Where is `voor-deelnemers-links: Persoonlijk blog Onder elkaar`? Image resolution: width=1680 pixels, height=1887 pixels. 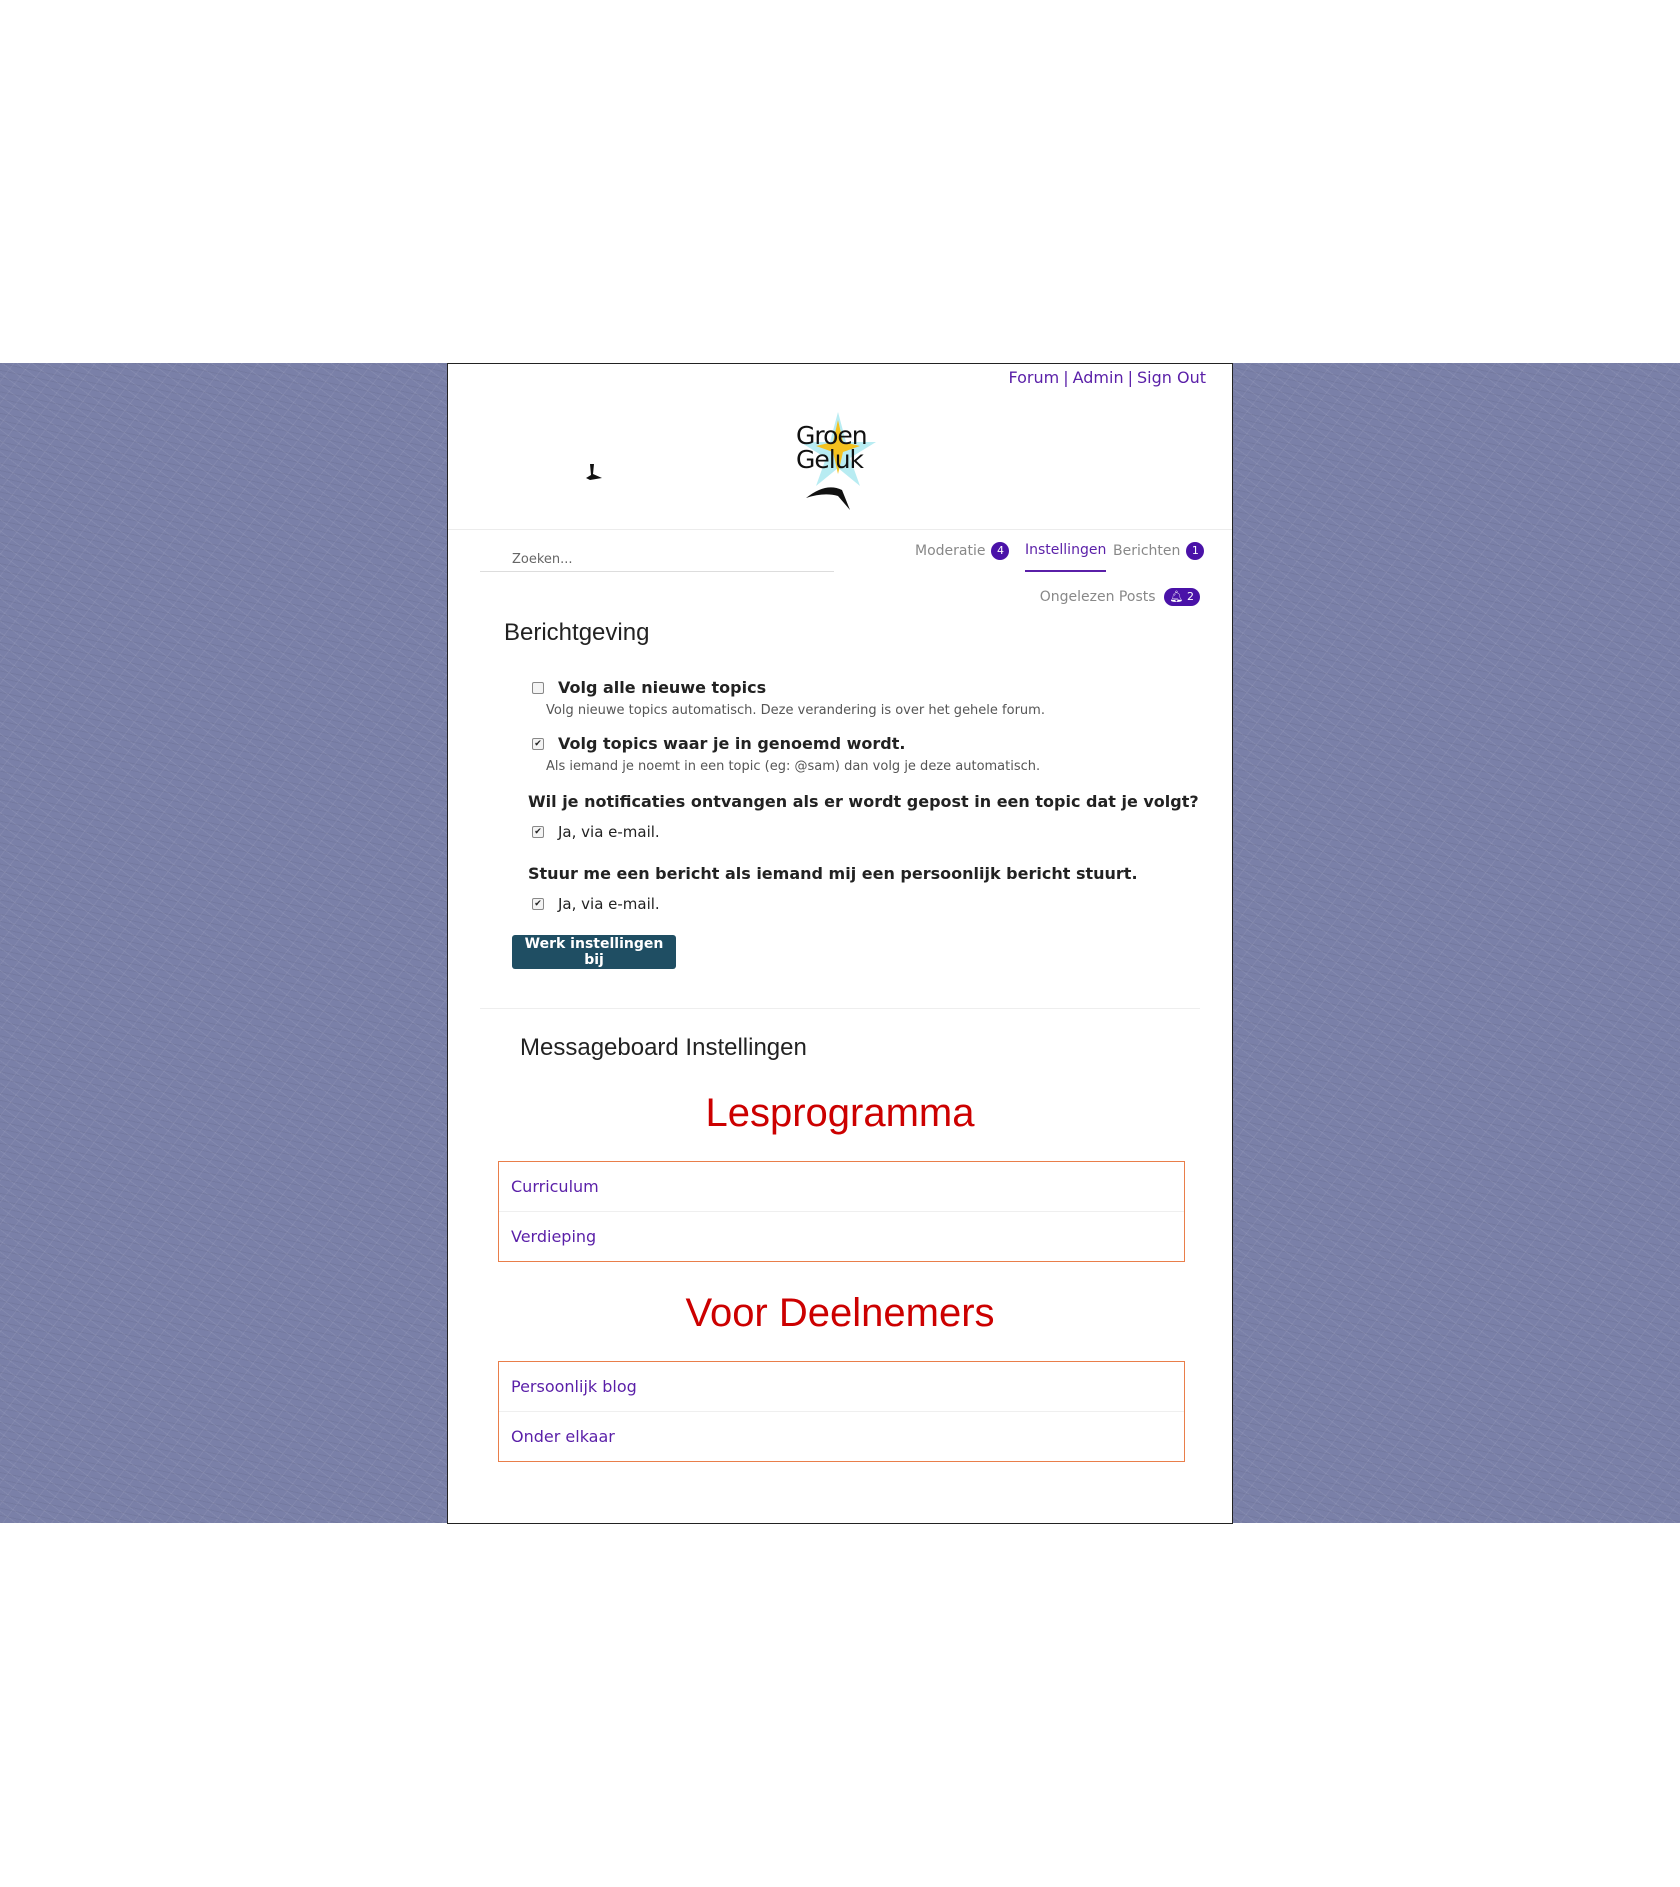
voor-deelnemers-links: Persoonlijk blog Onder elkaar is located at coordinates (841, 1411).